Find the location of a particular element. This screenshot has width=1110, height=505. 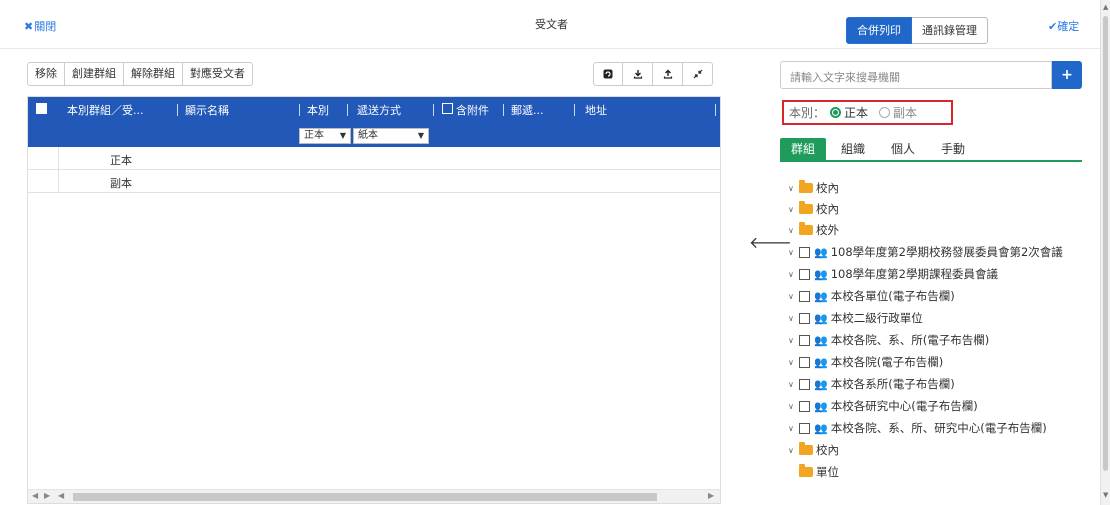

create-group-button: 創建群組 is located at coordinates (94, 74).